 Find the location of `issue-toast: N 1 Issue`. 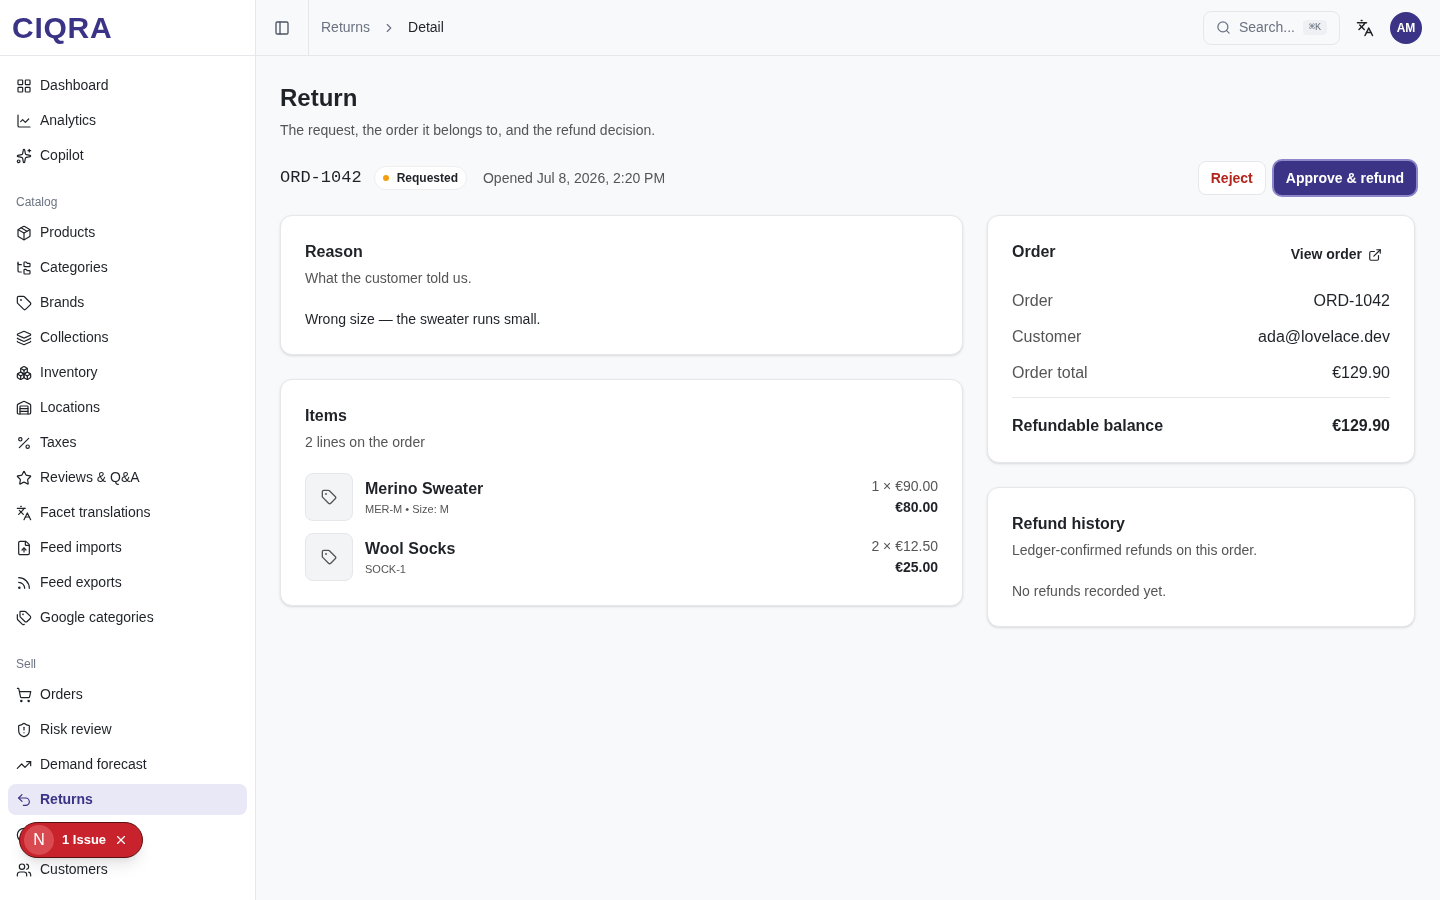

issue-toast: N 1 Issue is located at coordinates (81, 840).